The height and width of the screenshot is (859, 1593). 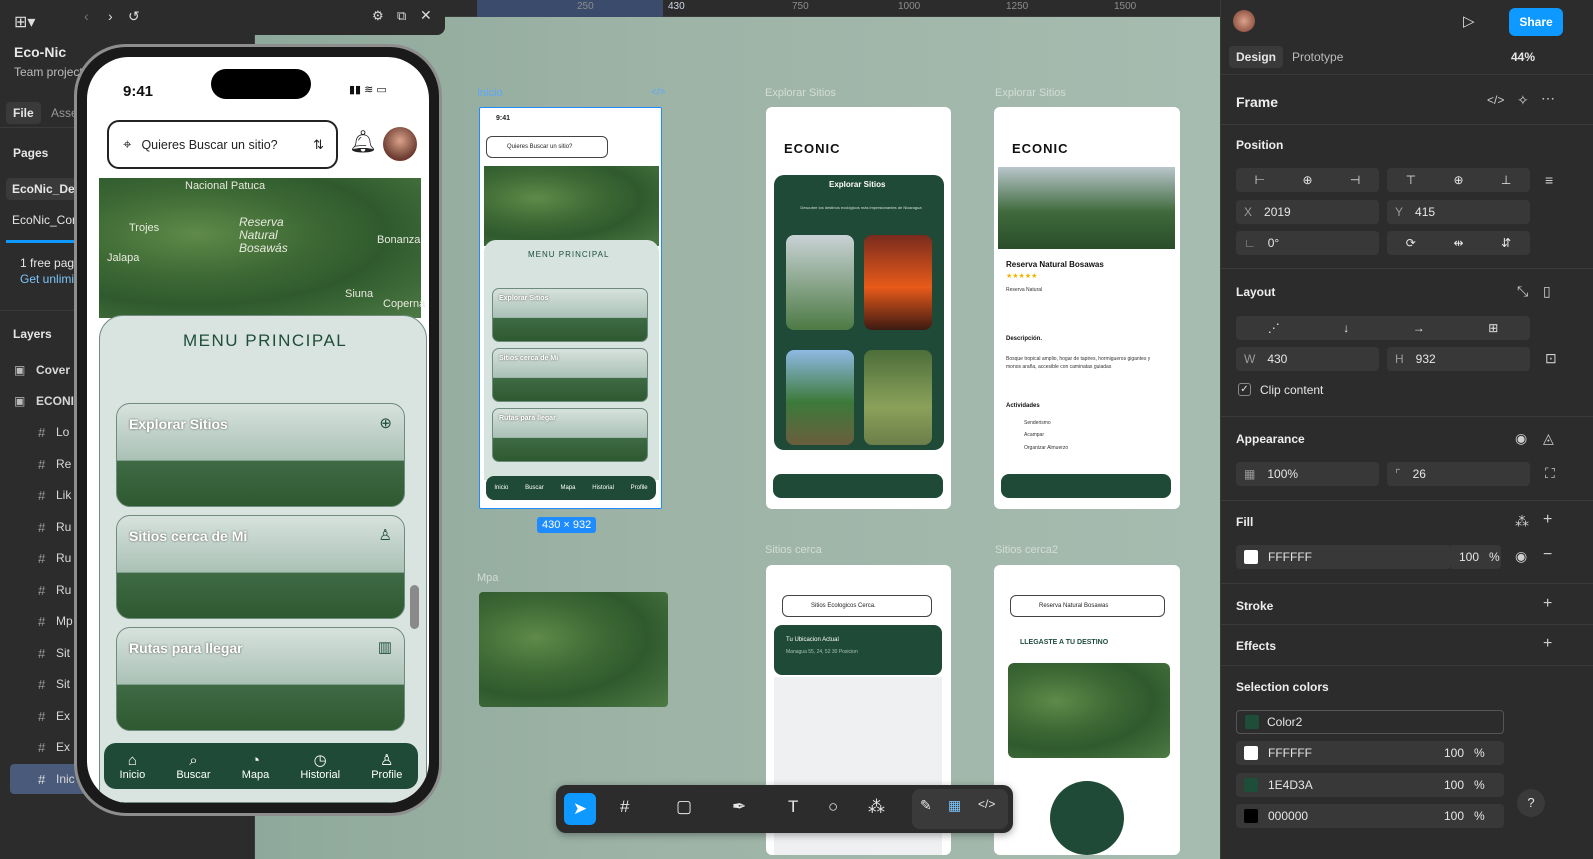 What do you see at coordinates (378, 16) in the screenshot?
I see `settings-sliders-icon: ⚙` at bounding box center [378, 16].